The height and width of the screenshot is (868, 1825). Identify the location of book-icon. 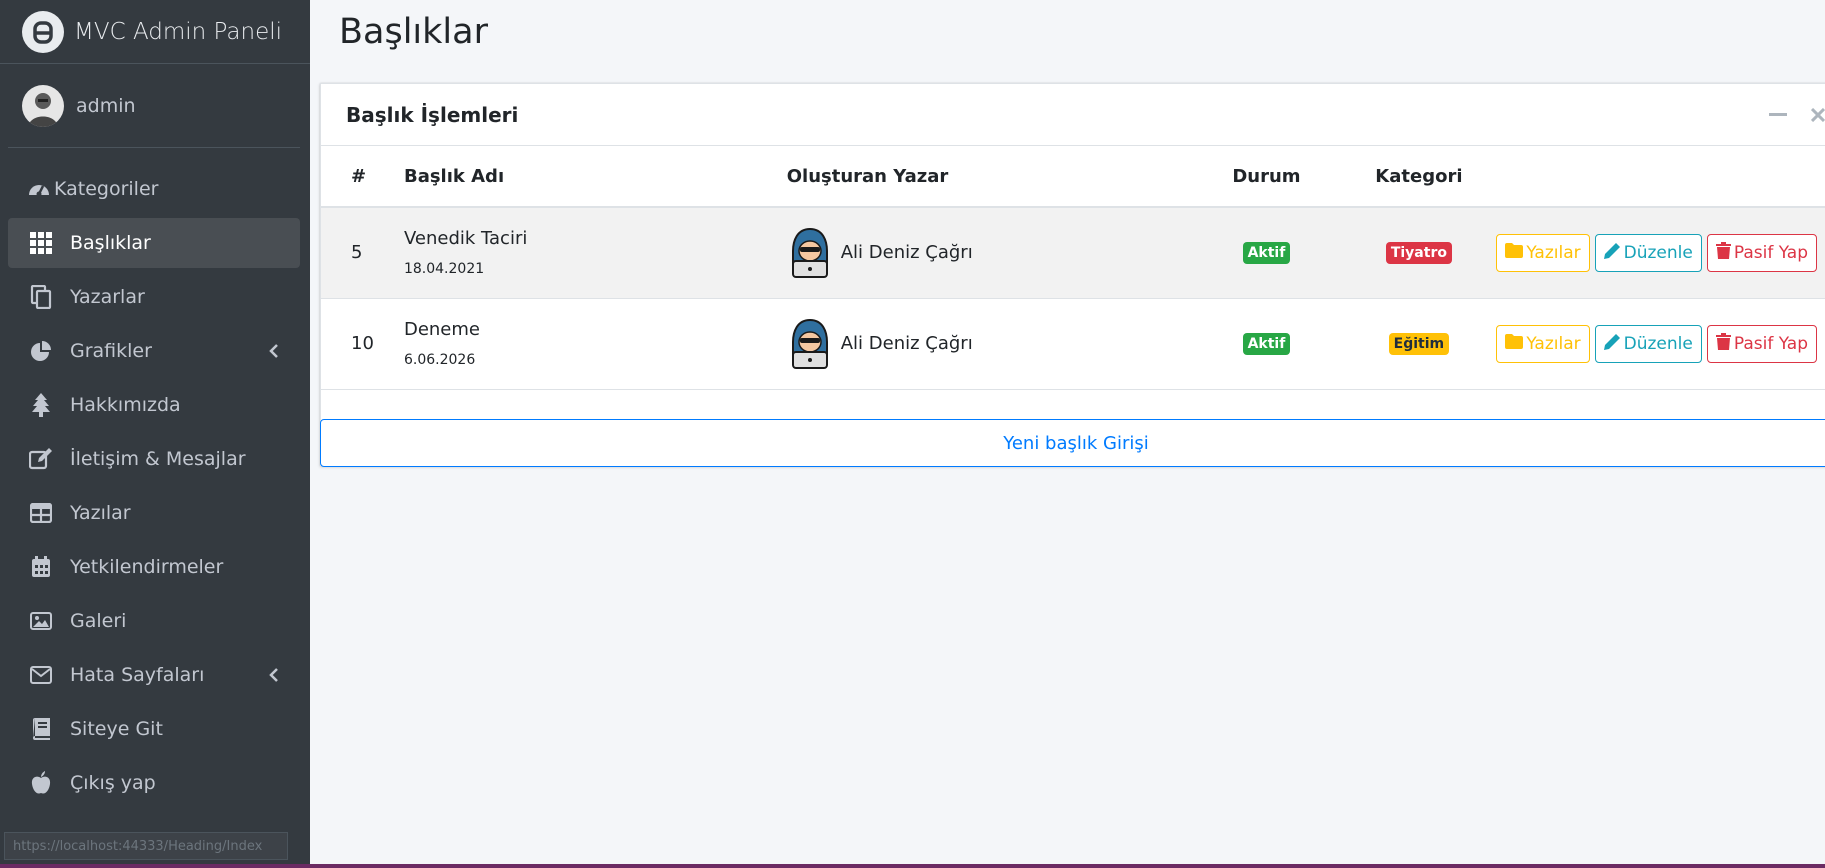
(41, 729).